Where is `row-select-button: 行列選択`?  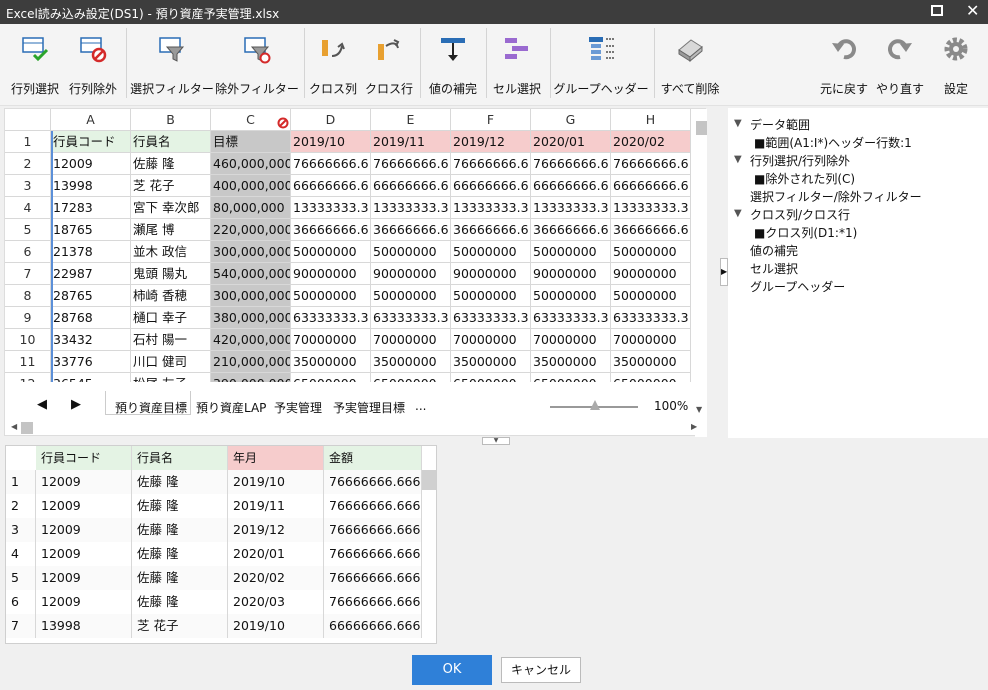 row-select-button: 行列選択 is located at coordinates (35, 65).